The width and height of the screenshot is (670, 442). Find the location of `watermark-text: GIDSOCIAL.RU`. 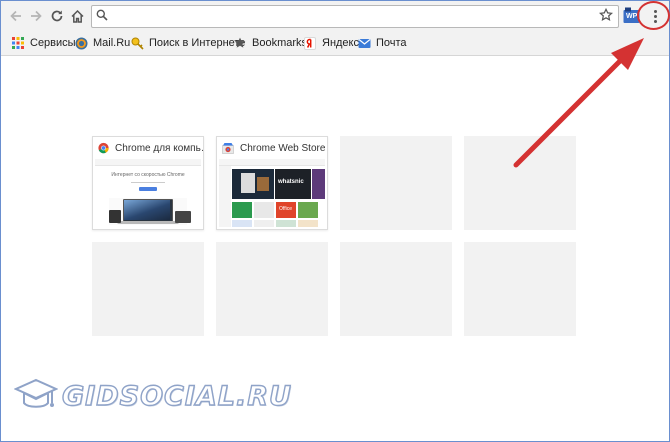

watermark-text: GIDSOCIAL.RU is located at coordinates (176, 396).